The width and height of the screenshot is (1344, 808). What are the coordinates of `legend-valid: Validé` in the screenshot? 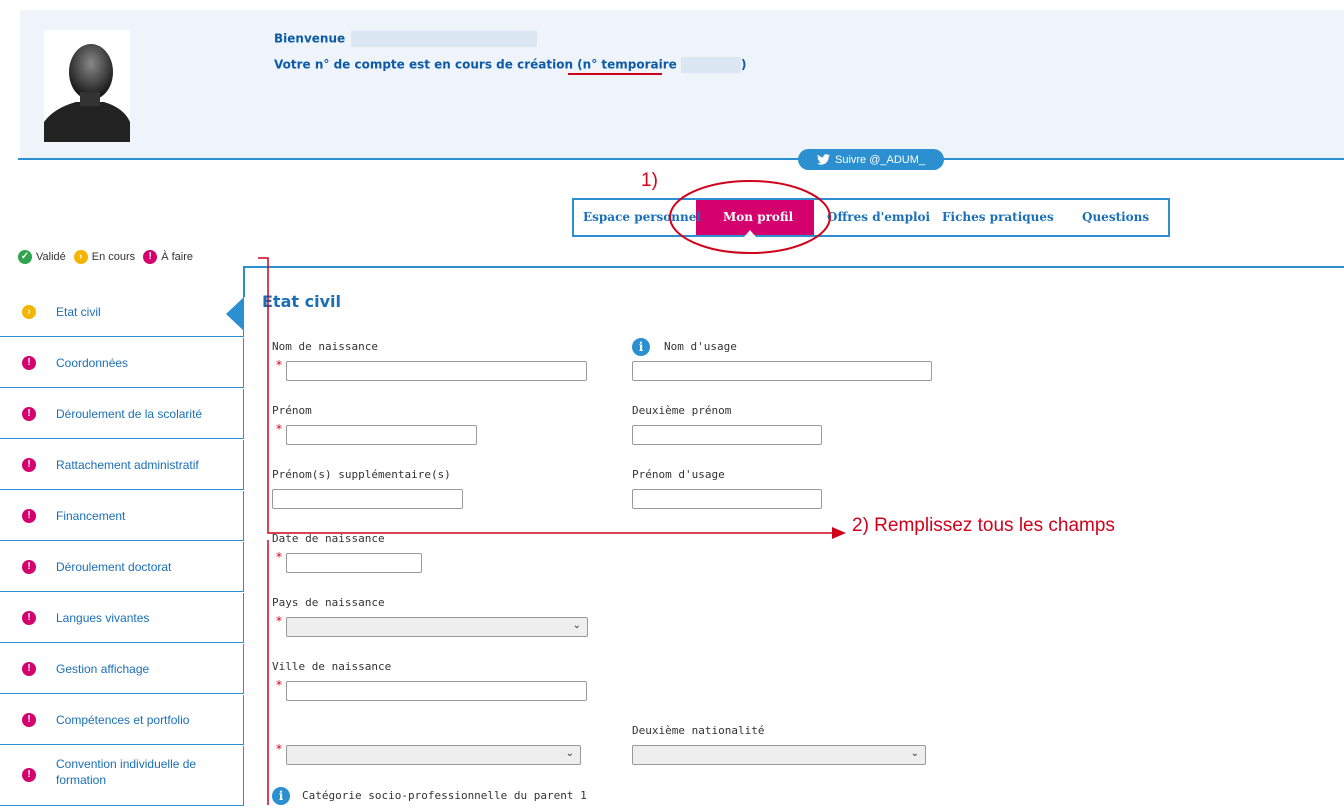 It's located at (51, 257).